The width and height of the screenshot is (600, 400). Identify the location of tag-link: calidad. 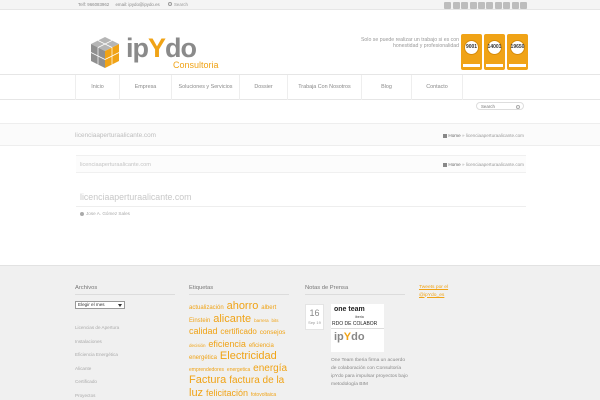
(203, 331).